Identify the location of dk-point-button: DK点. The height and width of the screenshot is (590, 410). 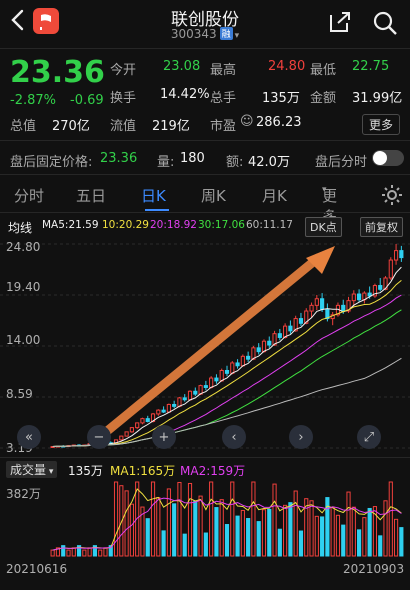
(323, 227).